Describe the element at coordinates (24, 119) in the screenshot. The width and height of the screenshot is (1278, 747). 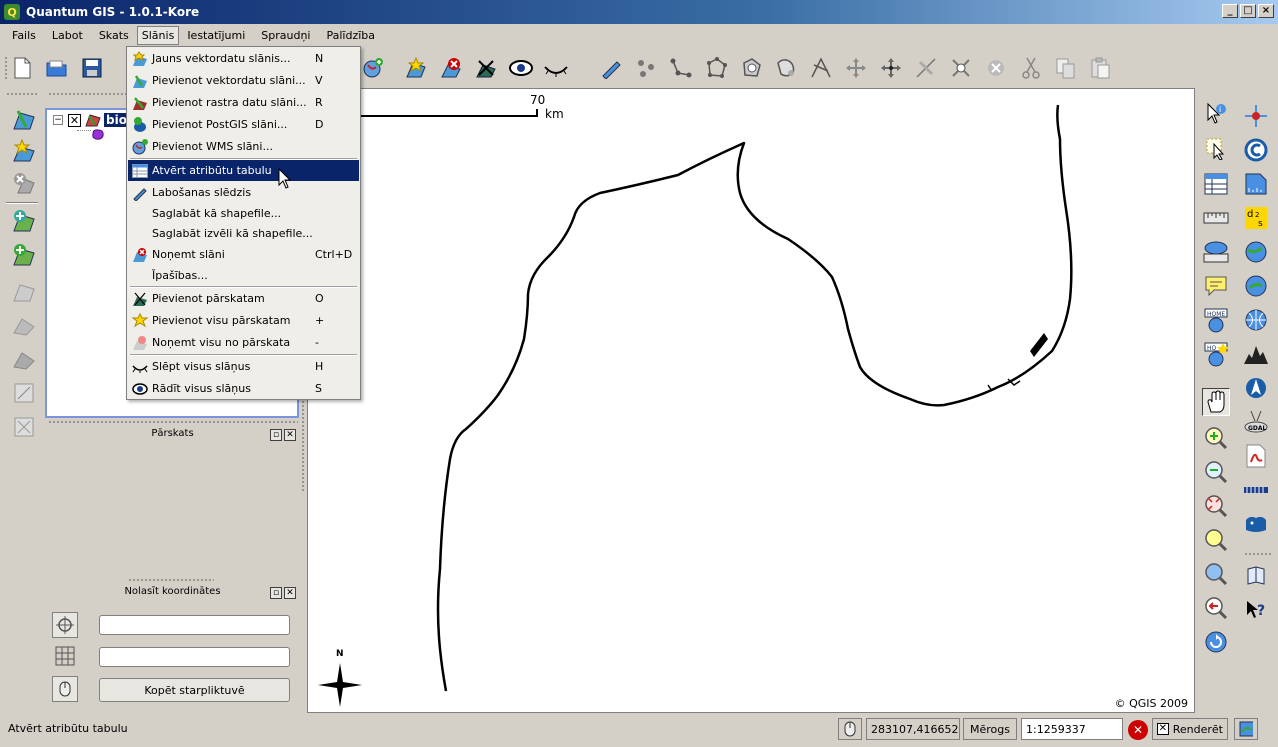
I see `add-vector-layer-icon` at that location.